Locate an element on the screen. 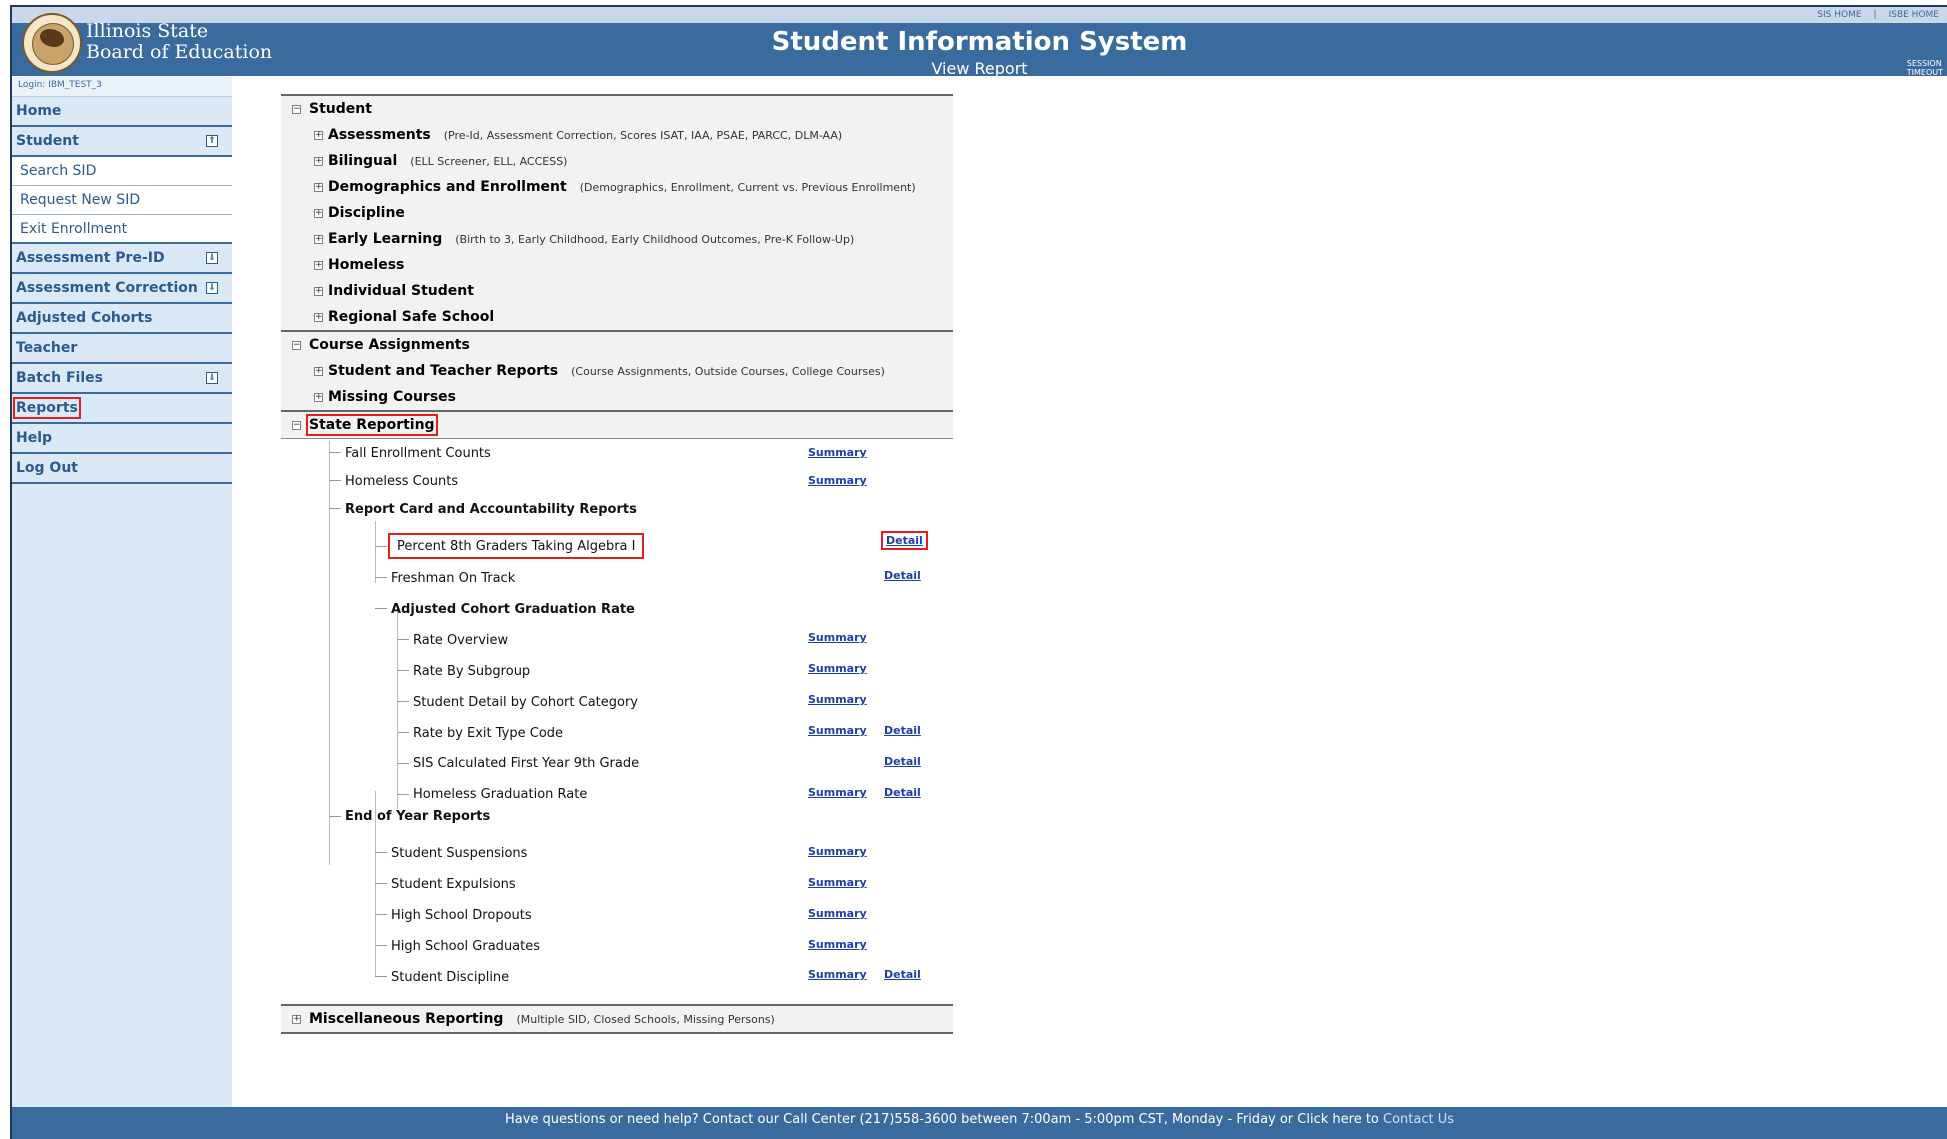 The height and width of the screenshot is (1139, 1947). tree-node-discipline: + Discipline is located at coordinates (617, 213).